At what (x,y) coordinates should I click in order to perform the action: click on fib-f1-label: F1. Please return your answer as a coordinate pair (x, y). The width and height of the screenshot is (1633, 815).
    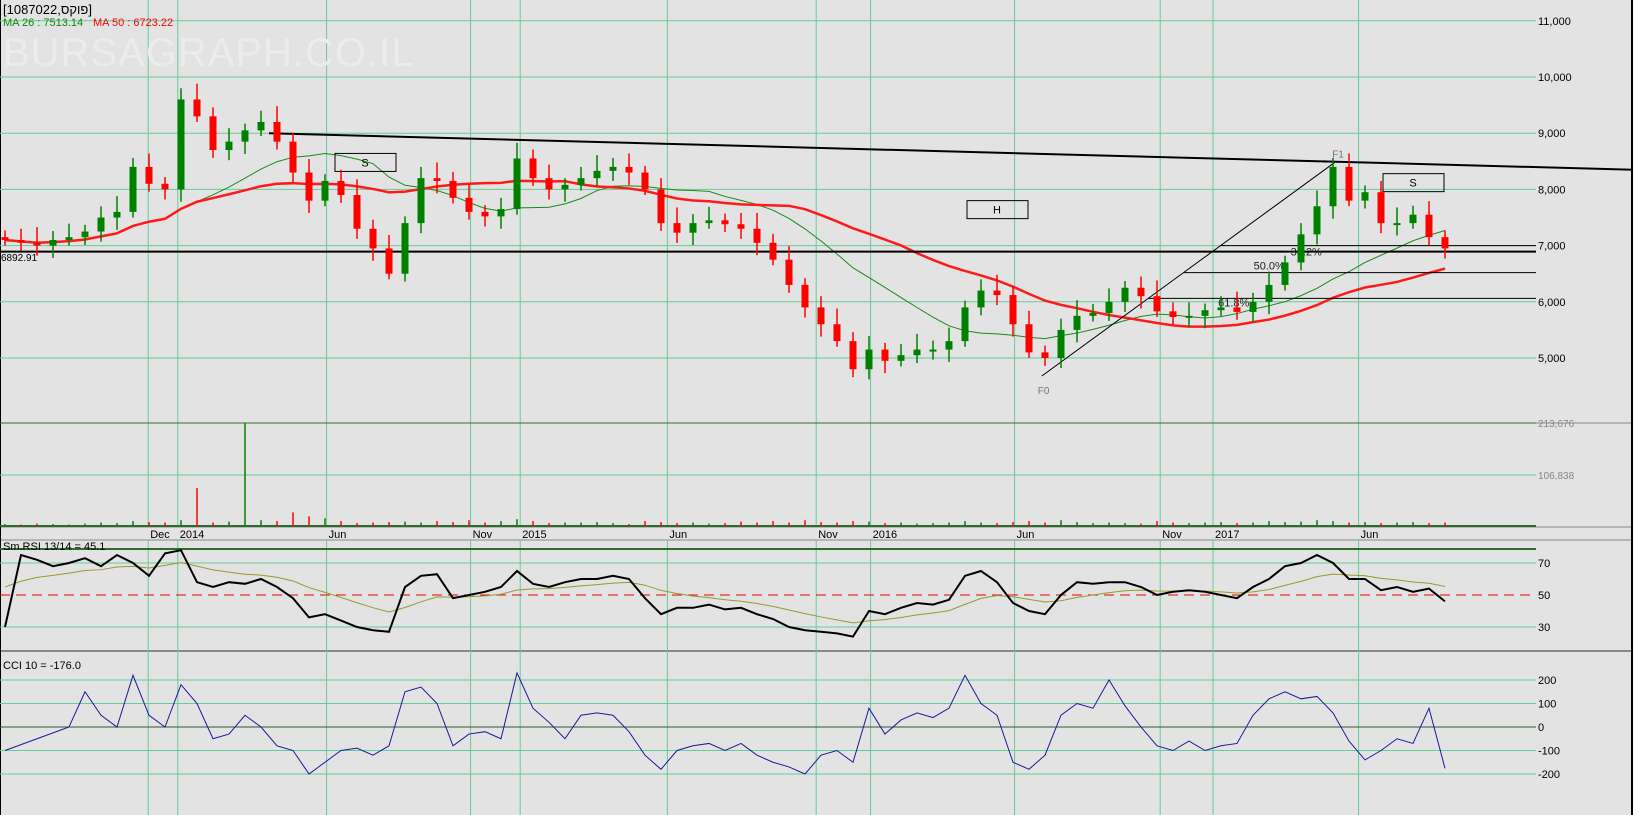
    Looking at the image, I should click on (1338, 154).